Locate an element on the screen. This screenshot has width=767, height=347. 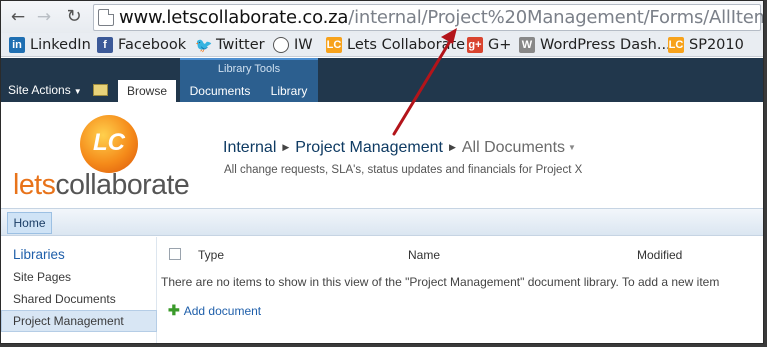
site-actions-label: Site Actions is located at coordinates (39, 90).